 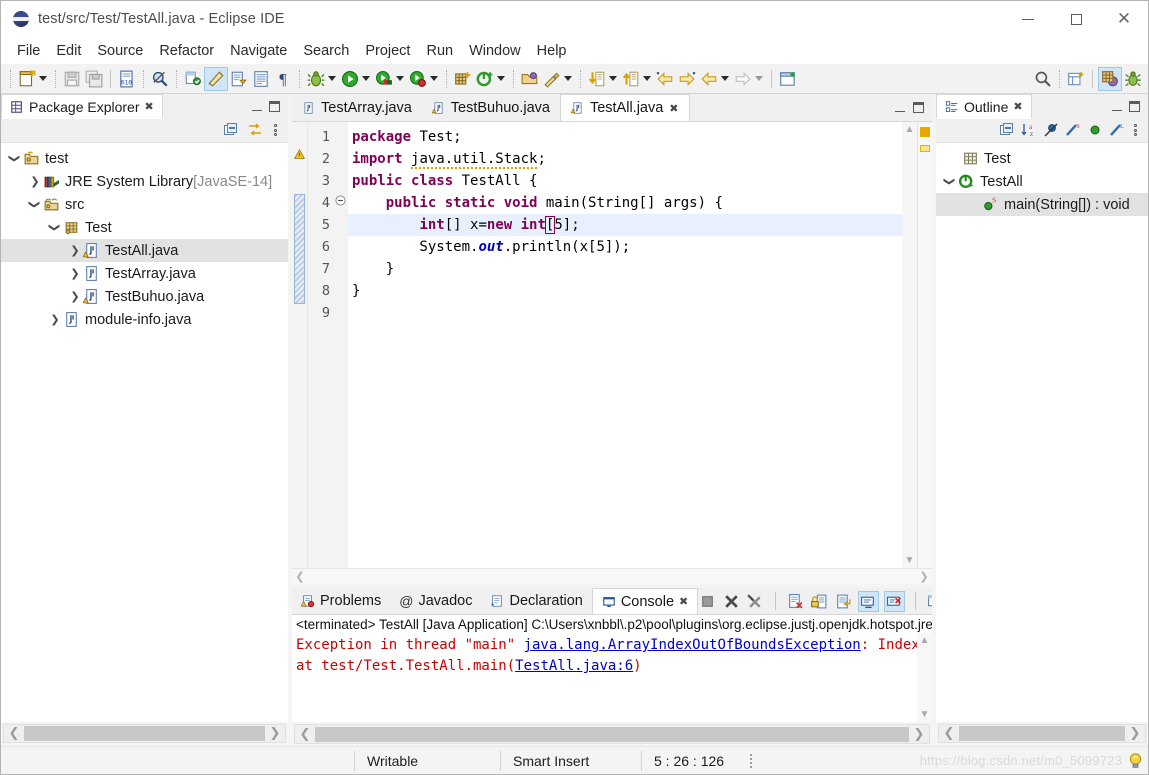 What do you see at coordinates (925, 148) in the screenshot?
I see `overview-change-marker` at bounding box center [925, 148].